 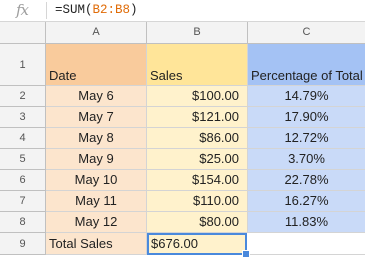 I want to click on fx-icon: fx, so click(x=22, y=10).